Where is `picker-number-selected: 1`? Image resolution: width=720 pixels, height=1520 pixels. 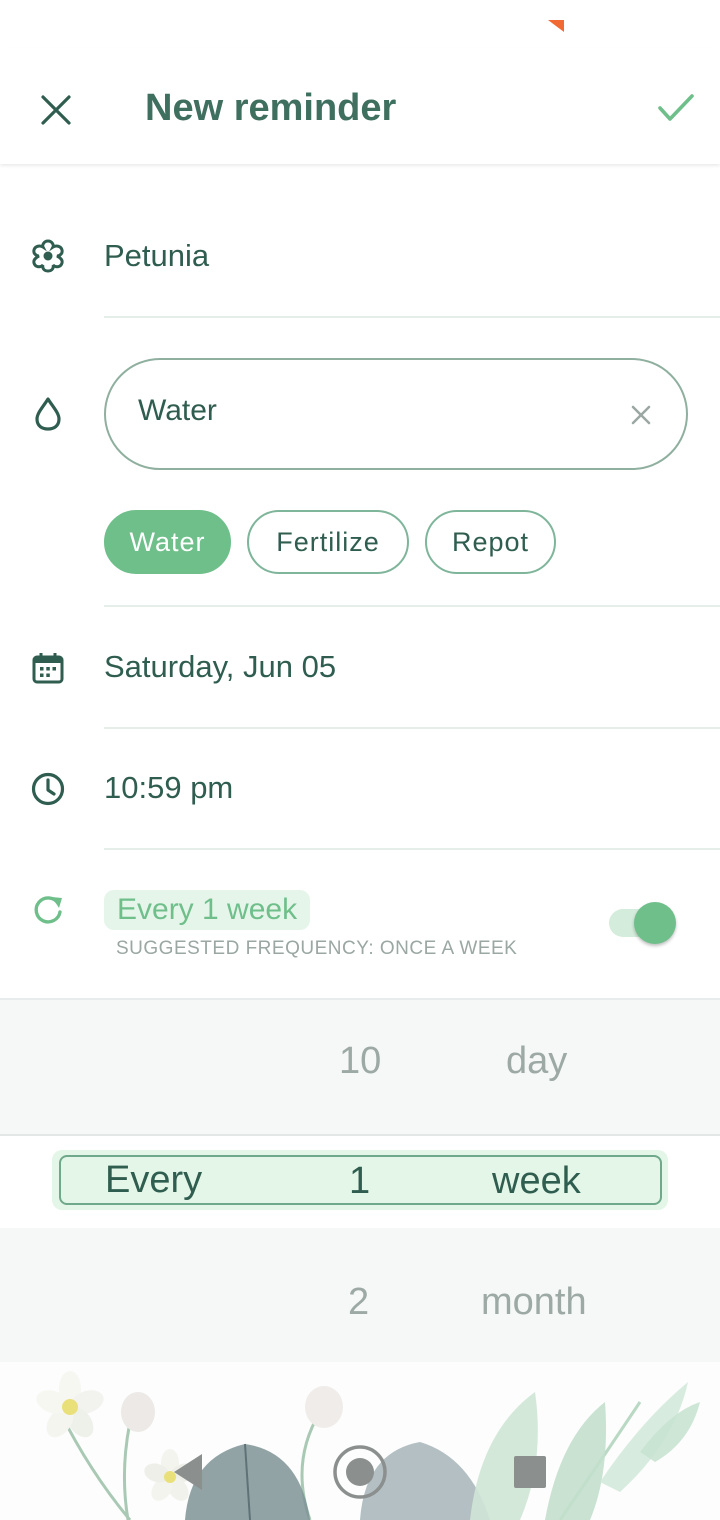
picker-number-selected: 1 is located at coordinates (359, 1181).